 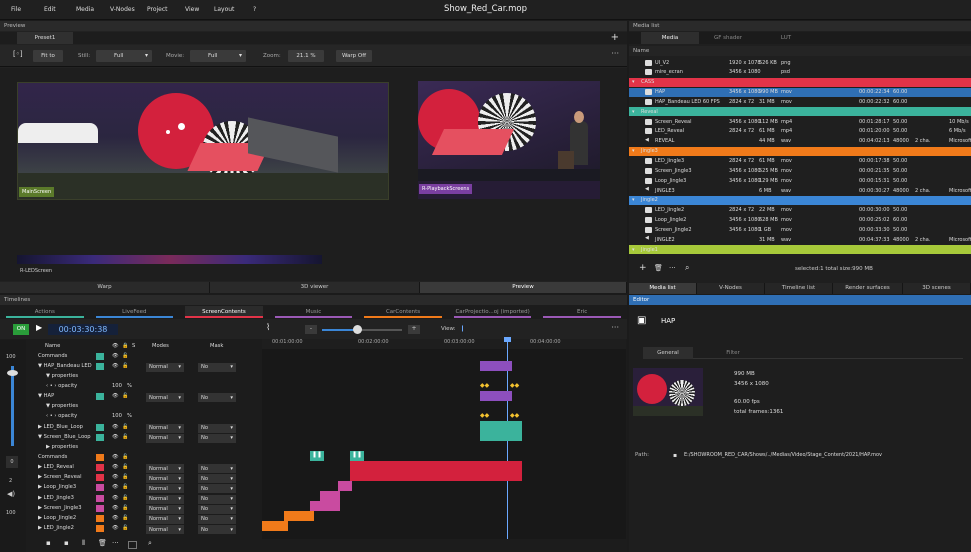 What do you see at coordinates (800, 62) in the screenshot?
I see `media-row: UI_V2 1920 x 1078 526 KB png` at bounding box center [800, 62].